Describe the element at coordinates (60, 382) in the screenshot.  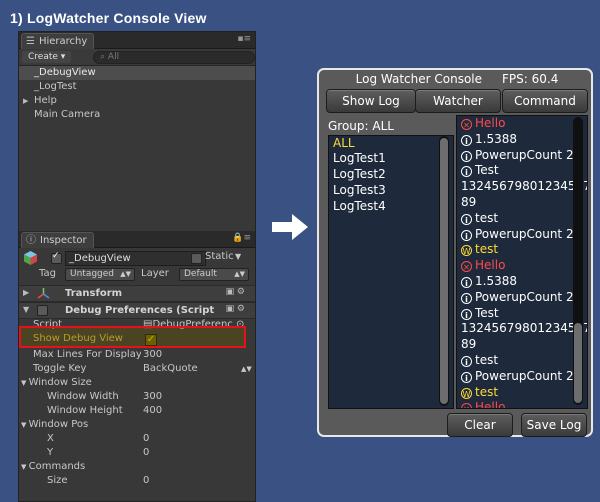
I see `window-size-label: Window Size` at that location.